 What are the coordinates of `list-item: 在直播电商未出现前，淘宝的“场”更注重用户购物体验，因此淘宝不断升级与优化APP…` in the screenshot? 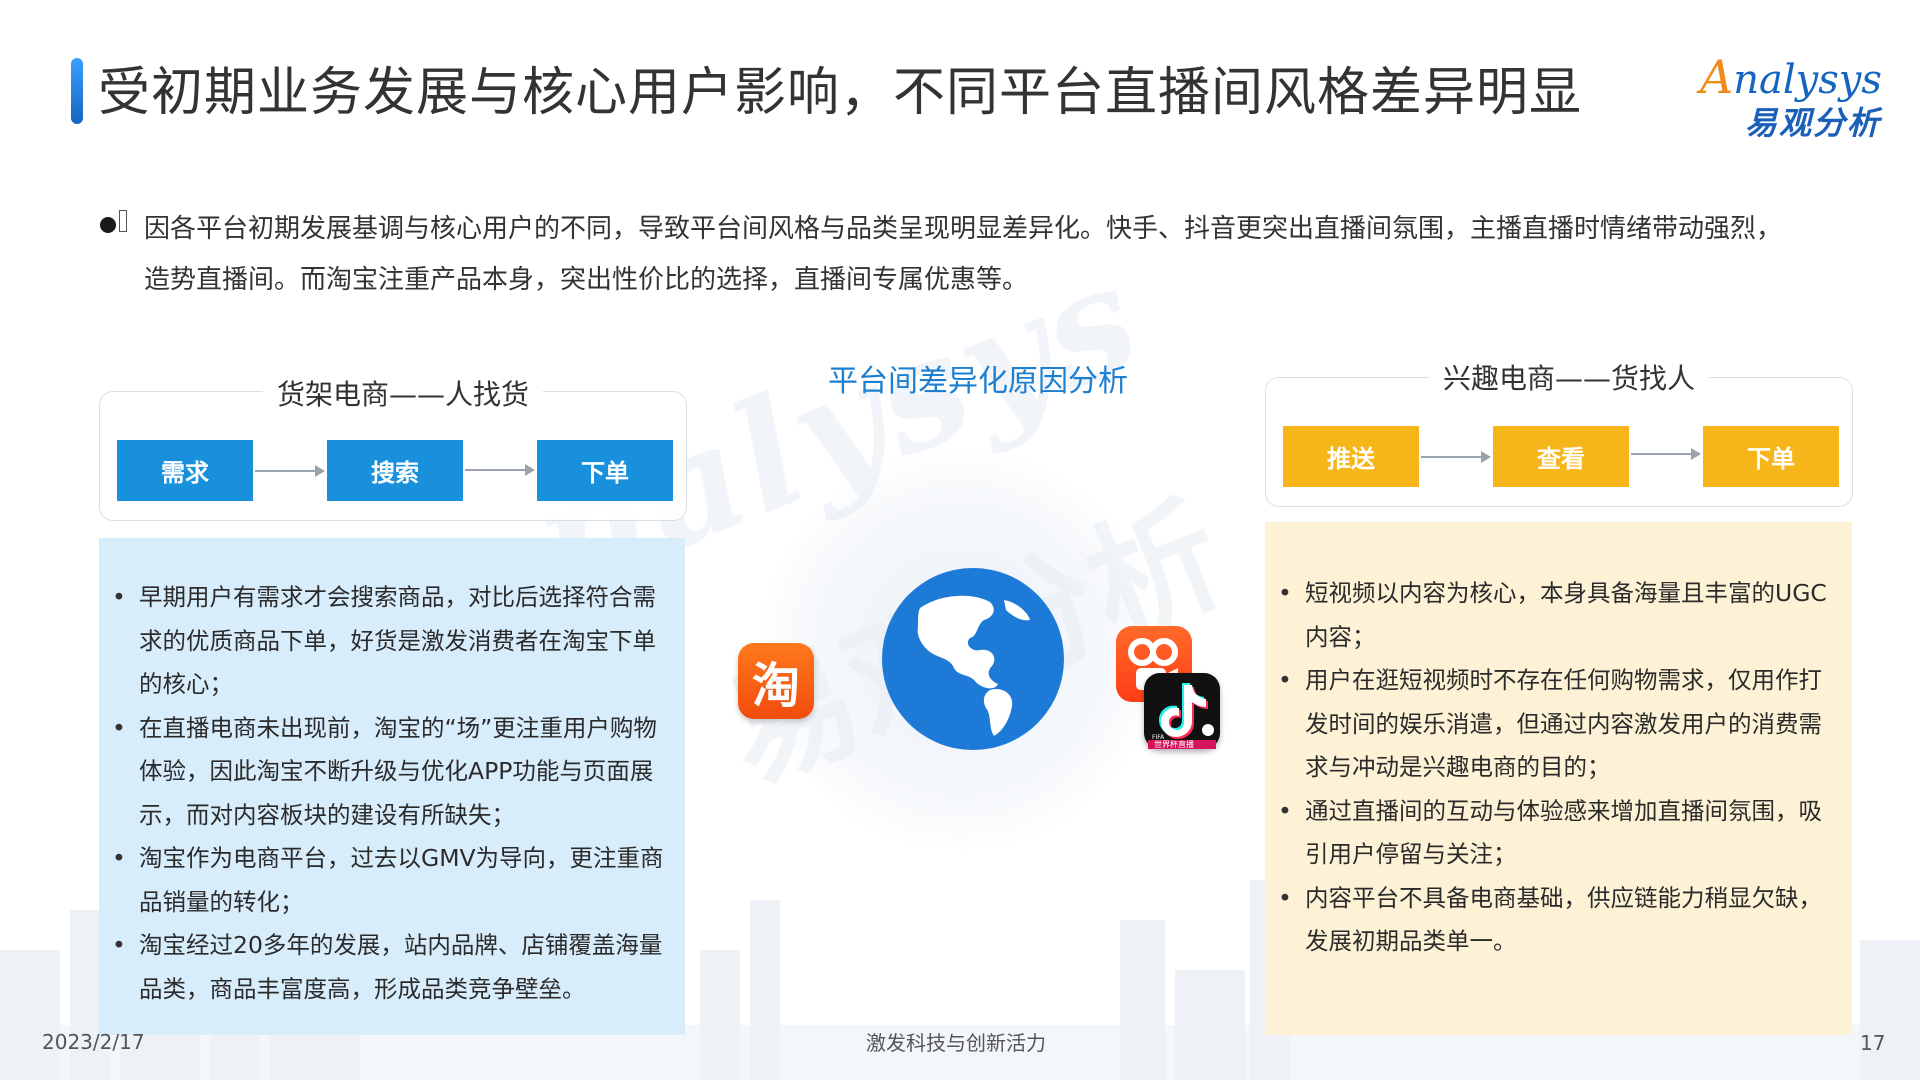 It's located at (391, 772).